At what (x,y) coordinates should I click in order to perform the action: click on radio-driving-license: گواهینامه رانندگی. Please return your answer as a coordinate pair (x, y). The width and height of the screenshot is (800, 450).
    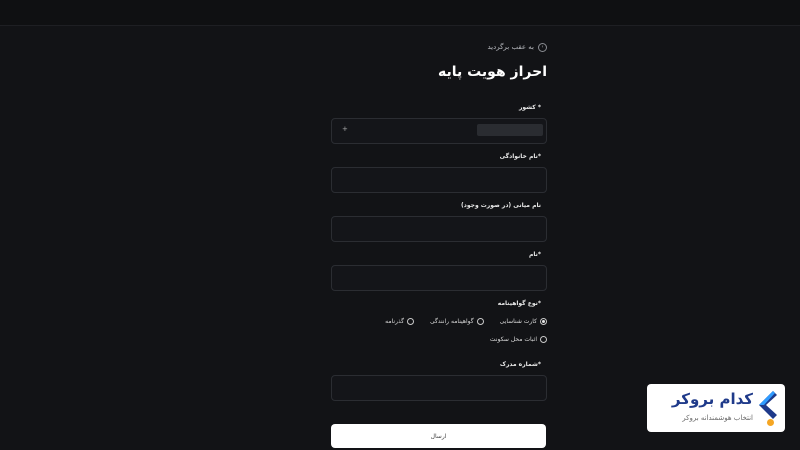
    Looking at the image, I should click on (457, 321).